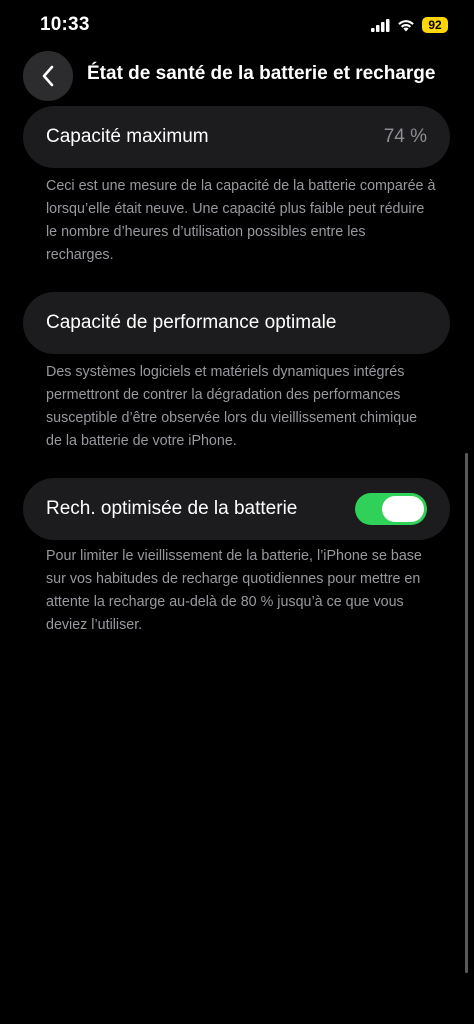 The width and height of the screenshot is (474, 1024). I want to click on status-time: 10:33, so click(65, 24).